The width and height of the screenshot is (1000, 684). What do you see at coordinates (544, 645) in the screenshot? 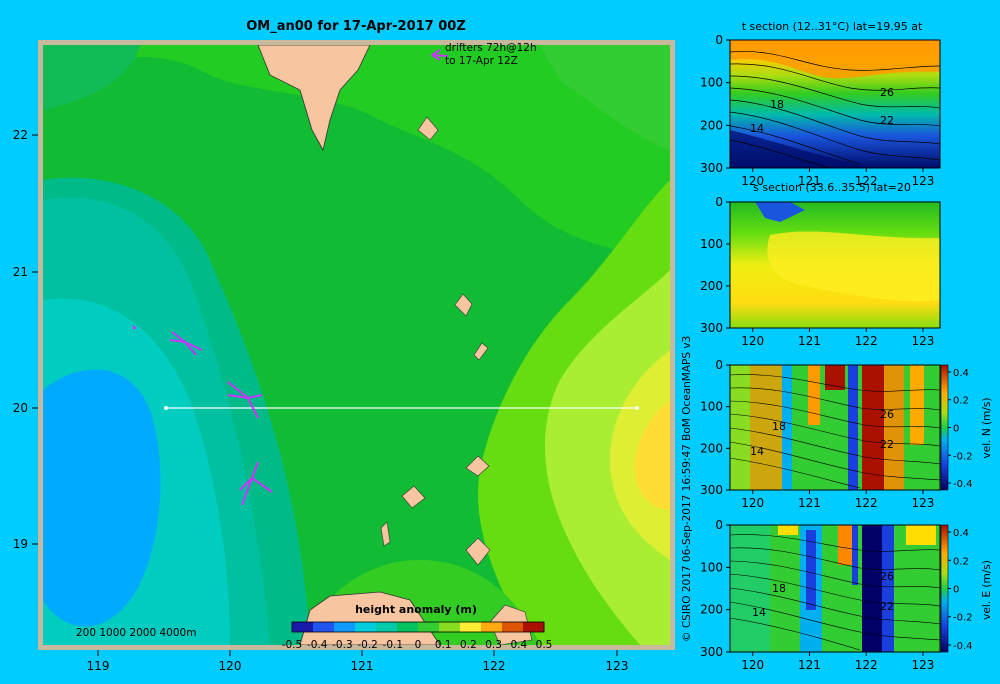
I see `height-colorbar-tick-label: 0.5` at bounding box center [544, 645].